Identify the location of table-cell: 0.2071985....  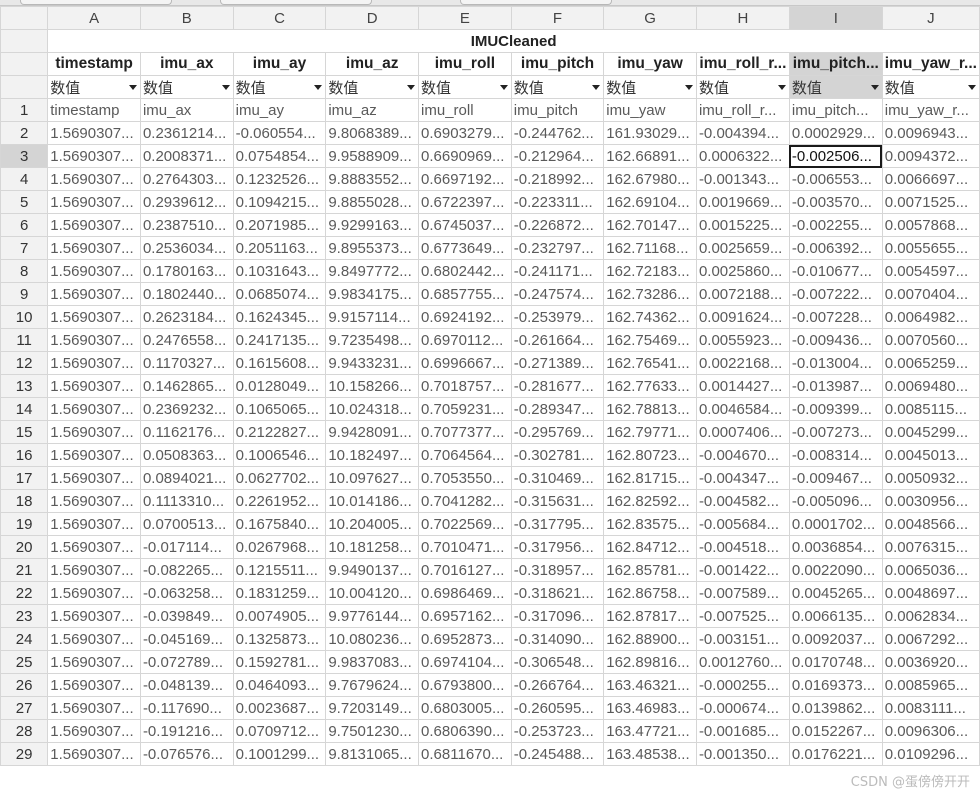
(279, 225).